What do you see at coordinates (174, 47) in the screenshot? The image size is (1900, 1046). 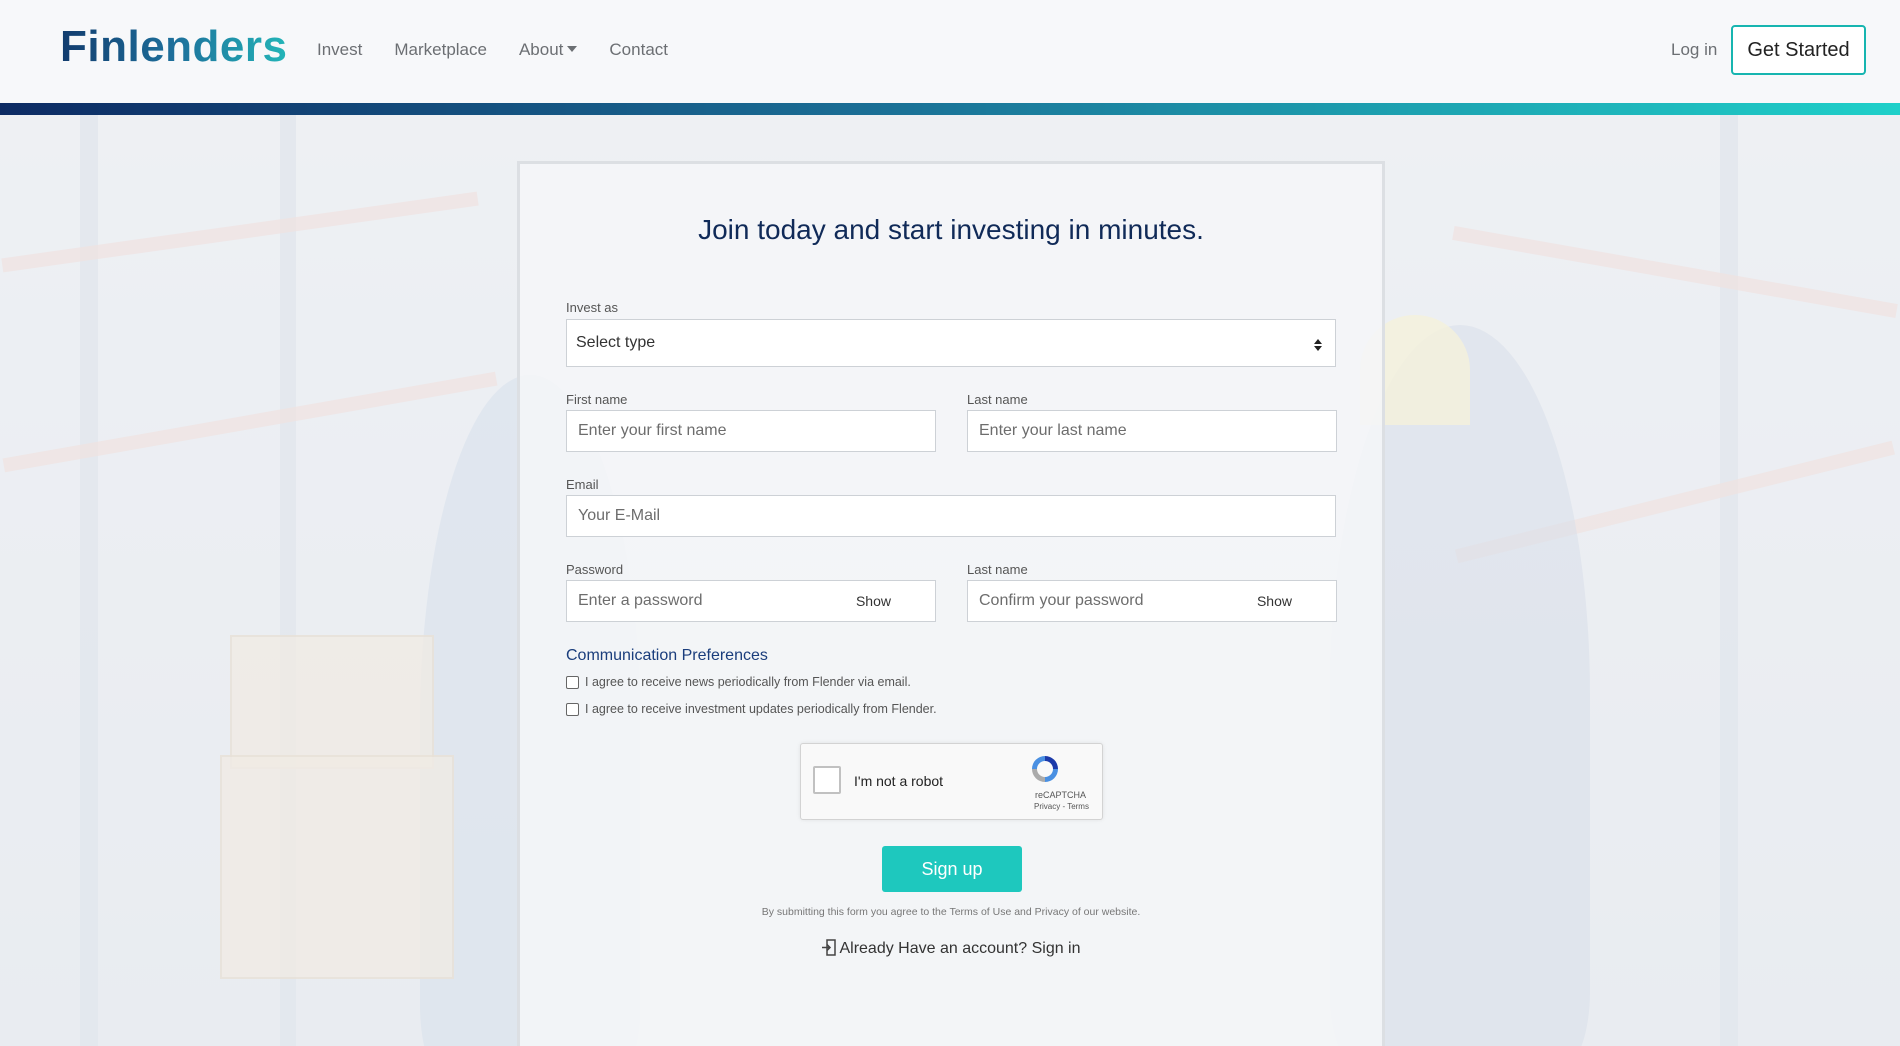 I see `brand-logo: Finlenders` at bounding box center [174, 47].